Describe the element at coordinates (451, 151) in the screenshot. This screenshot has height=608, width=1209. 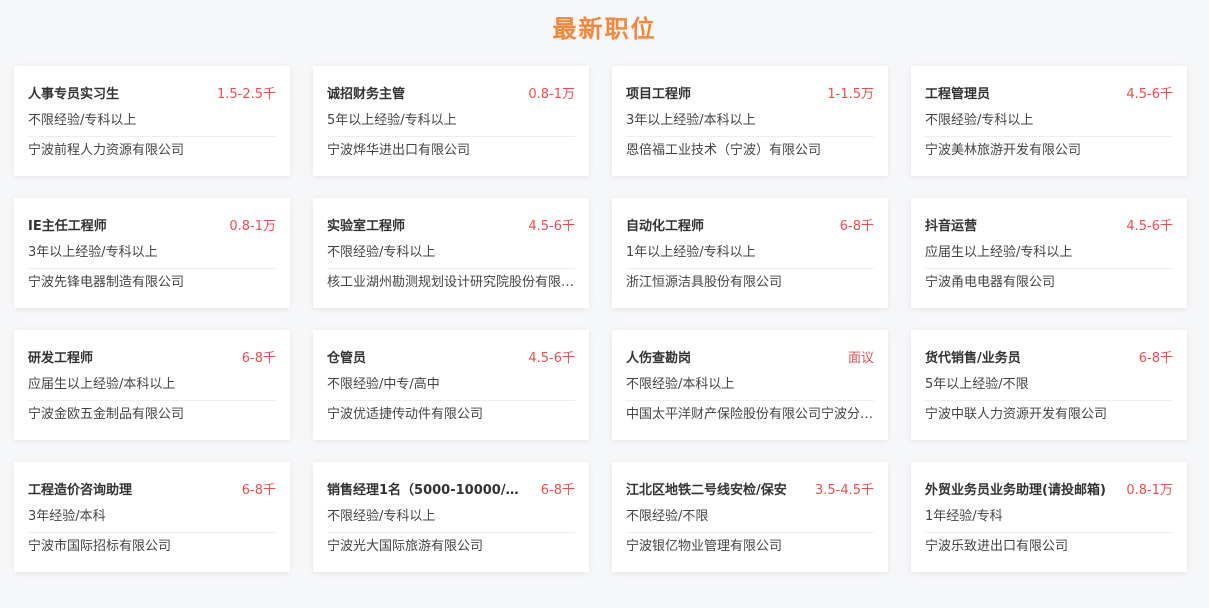
I see `company-name: 宁波烨华进出口有限公司` at that location.